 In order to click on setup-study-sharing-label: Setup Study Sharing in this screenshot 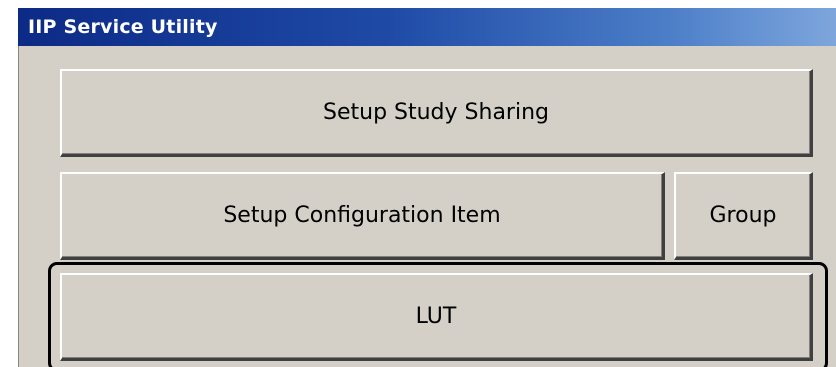, I will do `click(436, 112)`.